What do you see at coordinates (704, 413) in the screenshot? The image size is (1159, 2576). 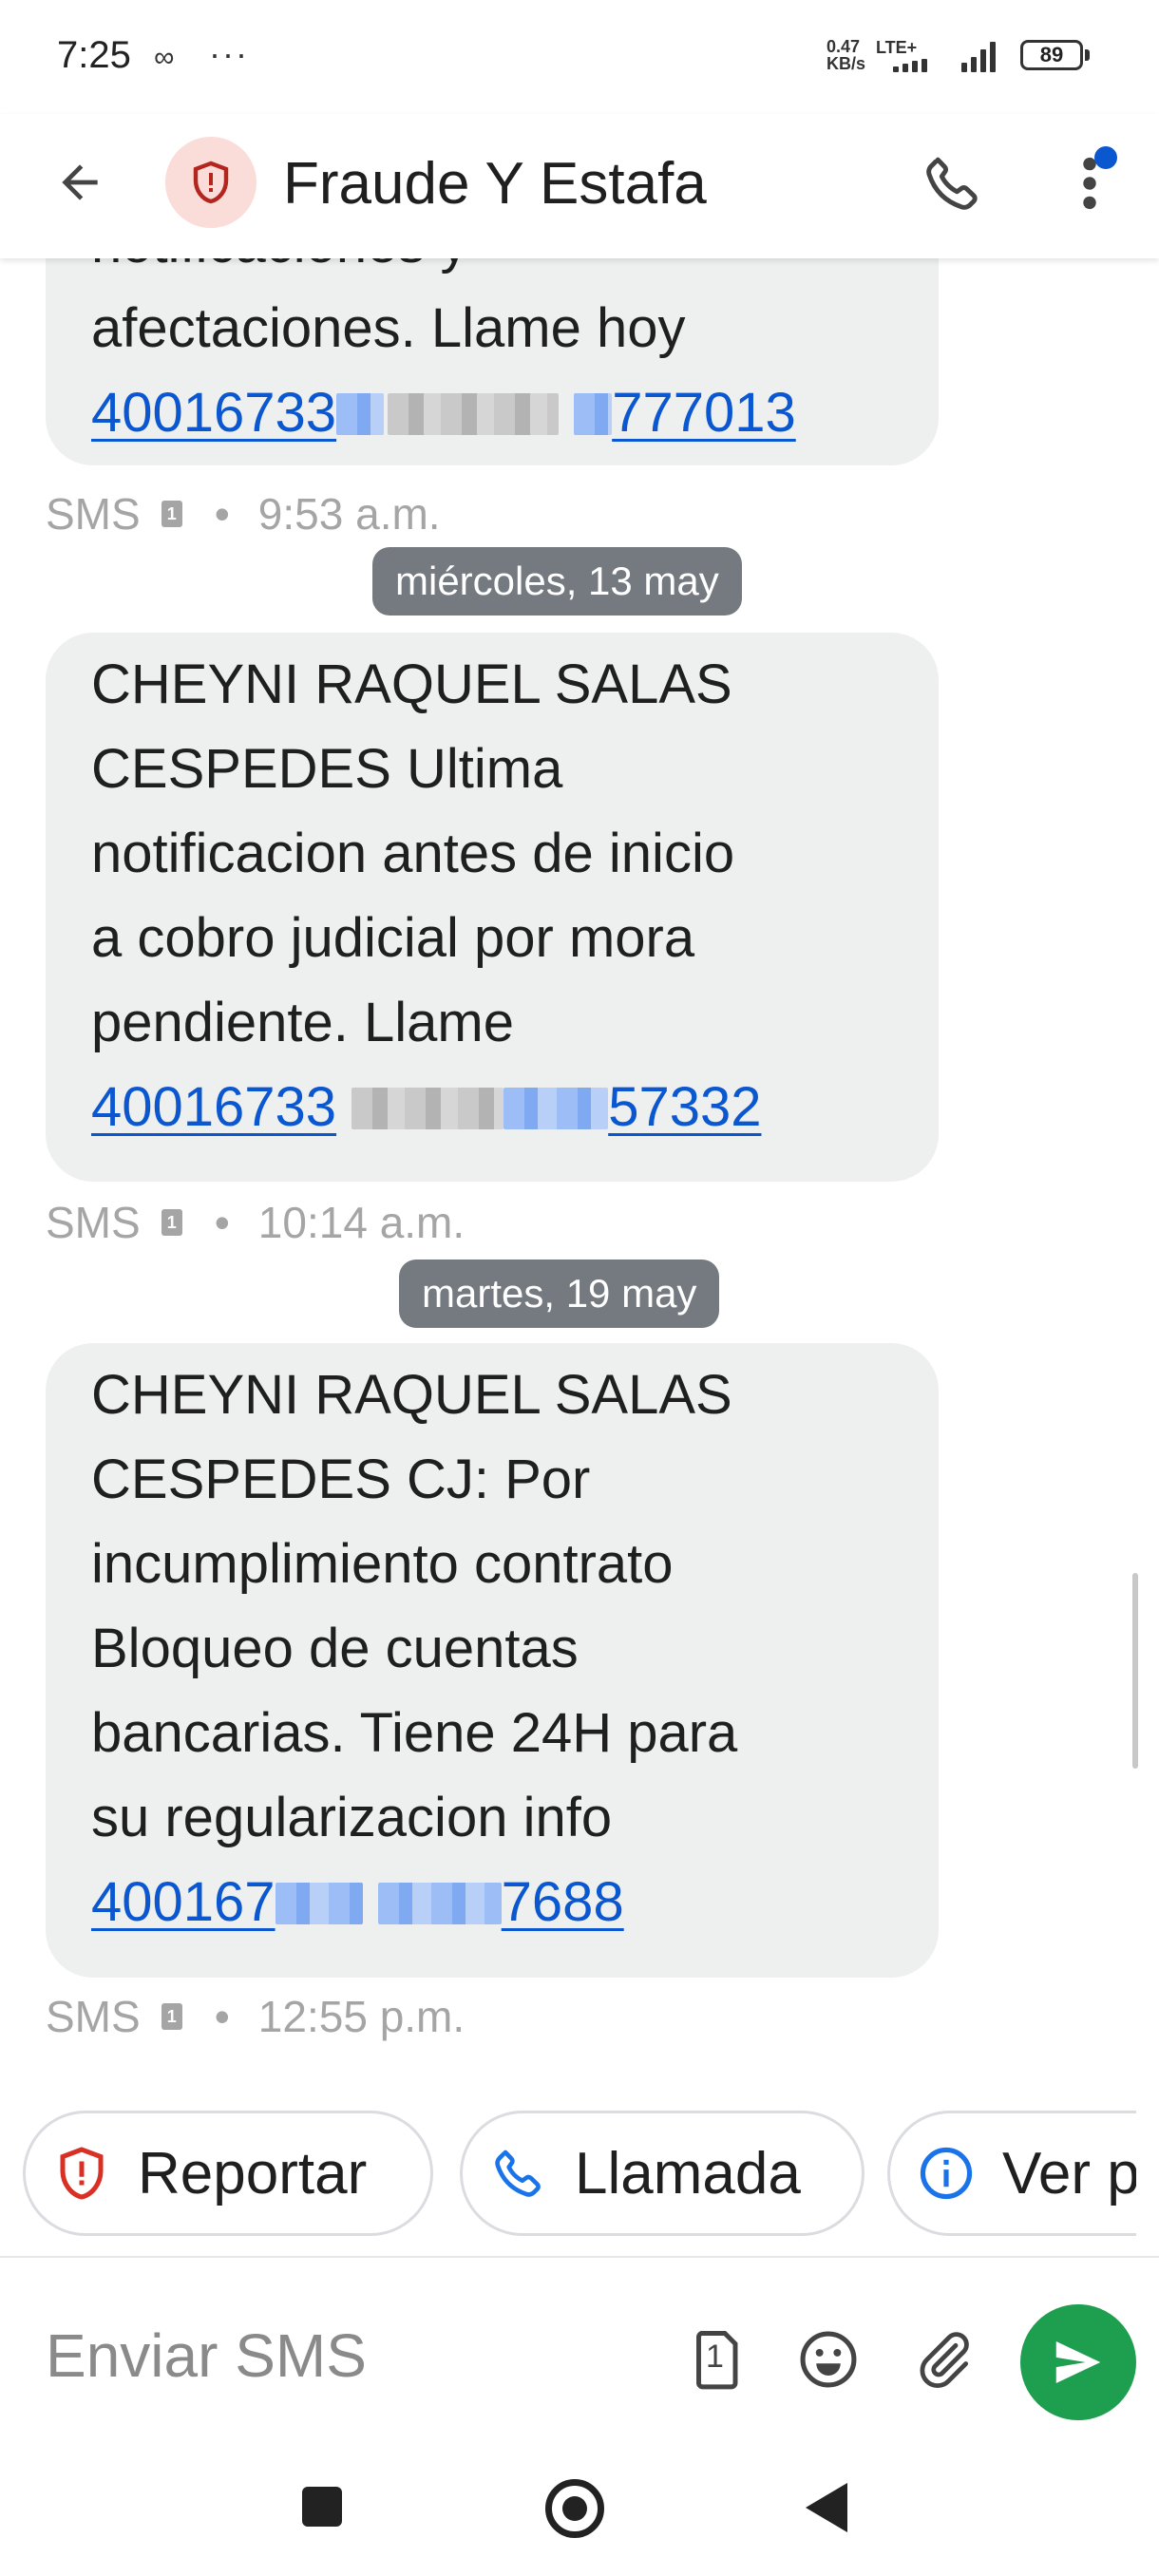 I see `phone-link-suffix: 777013` at bounding box center [704, 413].